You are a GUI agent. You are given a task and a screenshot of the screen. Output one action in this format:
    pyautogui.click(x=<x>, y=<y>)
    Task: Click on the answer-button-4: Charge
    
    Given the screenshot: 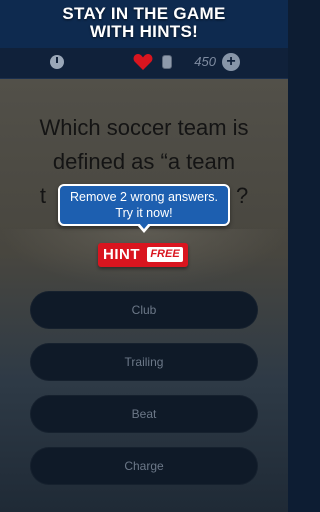 What is the action you would take?
    pyautogui.click(x=144, y=466)
    